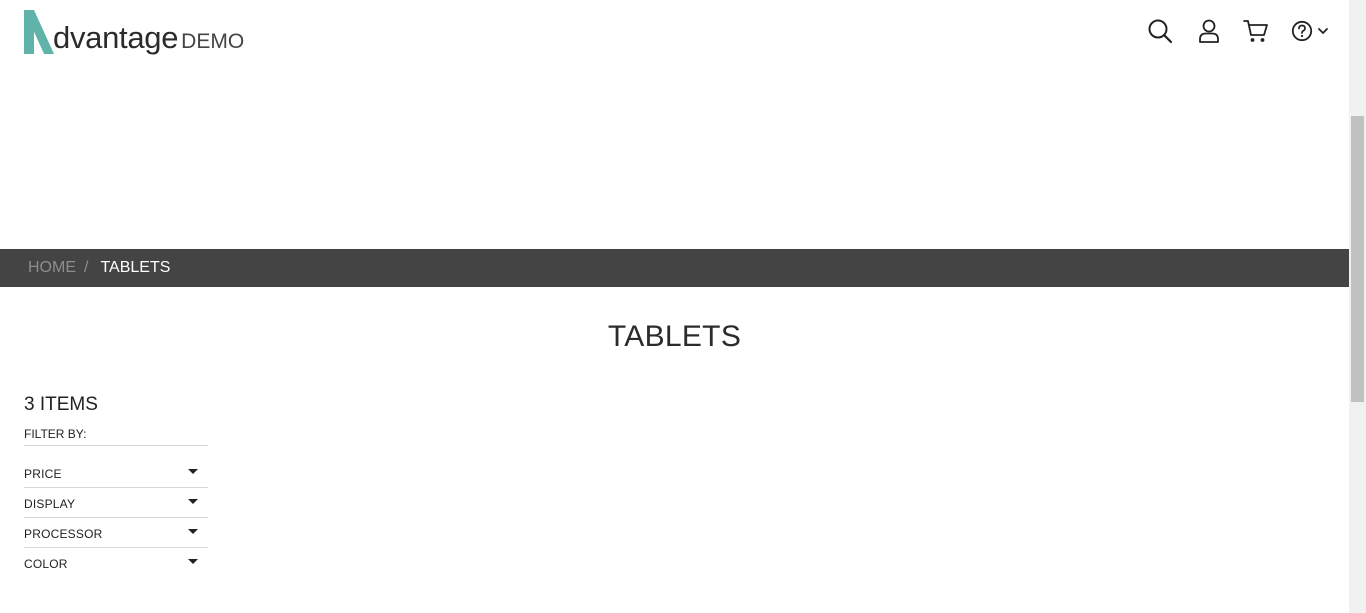 The image size is (1366, 613). Describe the element at coordinates (674, 35) in the screenshot. I see `site-header: dvantage DEMO` at that location.